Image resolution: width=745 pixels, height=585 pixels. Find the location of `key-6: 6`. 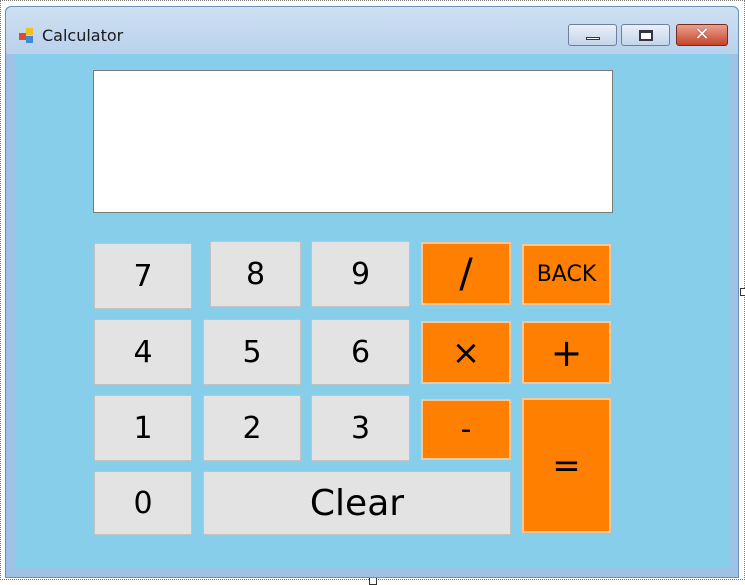

key-6: 6 is located at coordinates (360, 352).